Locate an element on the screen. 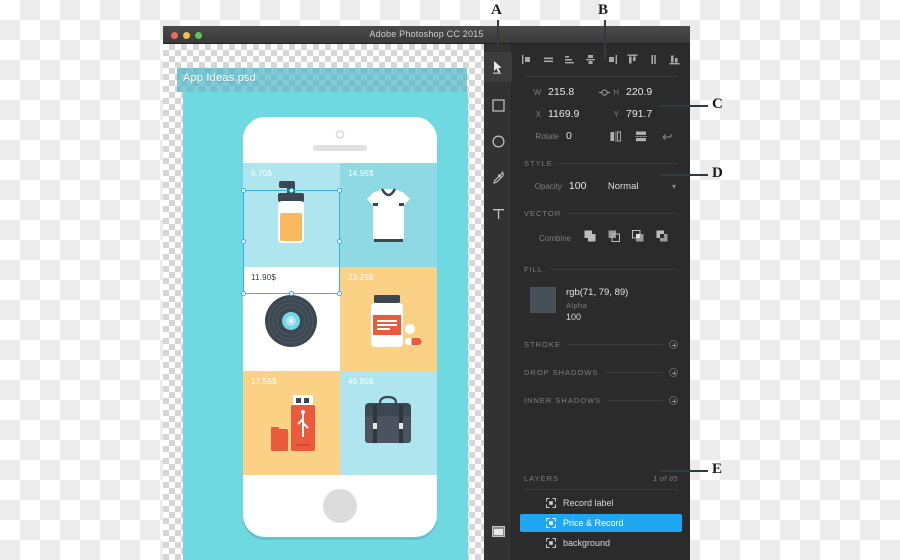 The height and width of the screenshot is (560, 900). align-left-button is located at coordinates (527, 61).